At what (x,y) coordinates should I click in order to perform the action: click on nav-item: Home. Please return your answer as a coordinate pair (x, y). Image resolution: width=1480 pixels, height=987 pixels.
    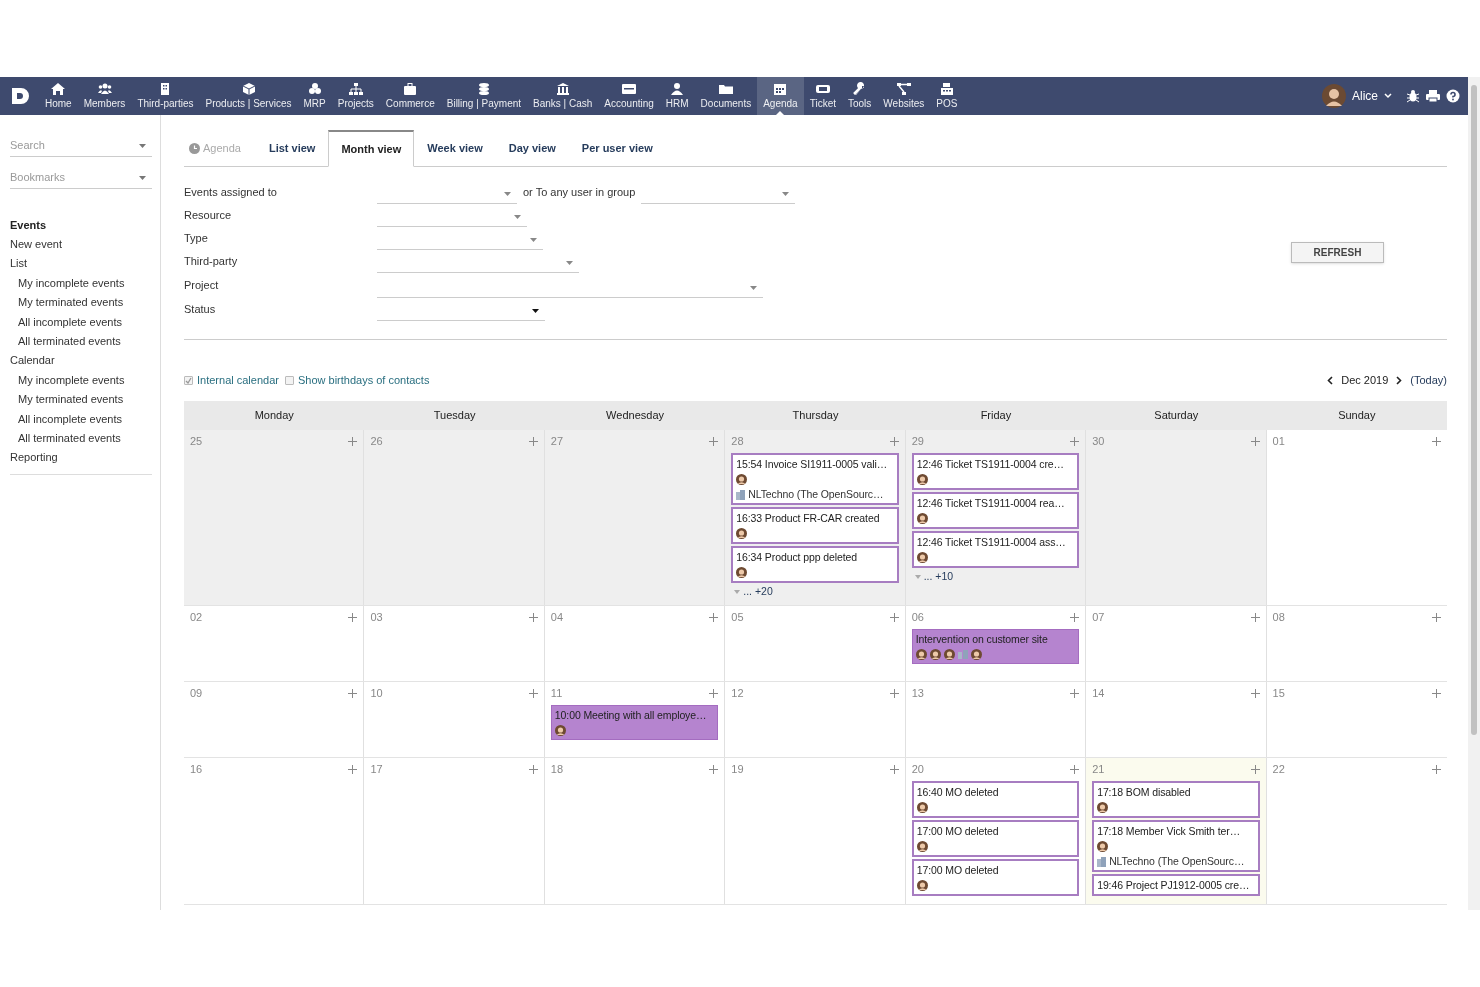
    Looking at the image, I should click on (58, 96).